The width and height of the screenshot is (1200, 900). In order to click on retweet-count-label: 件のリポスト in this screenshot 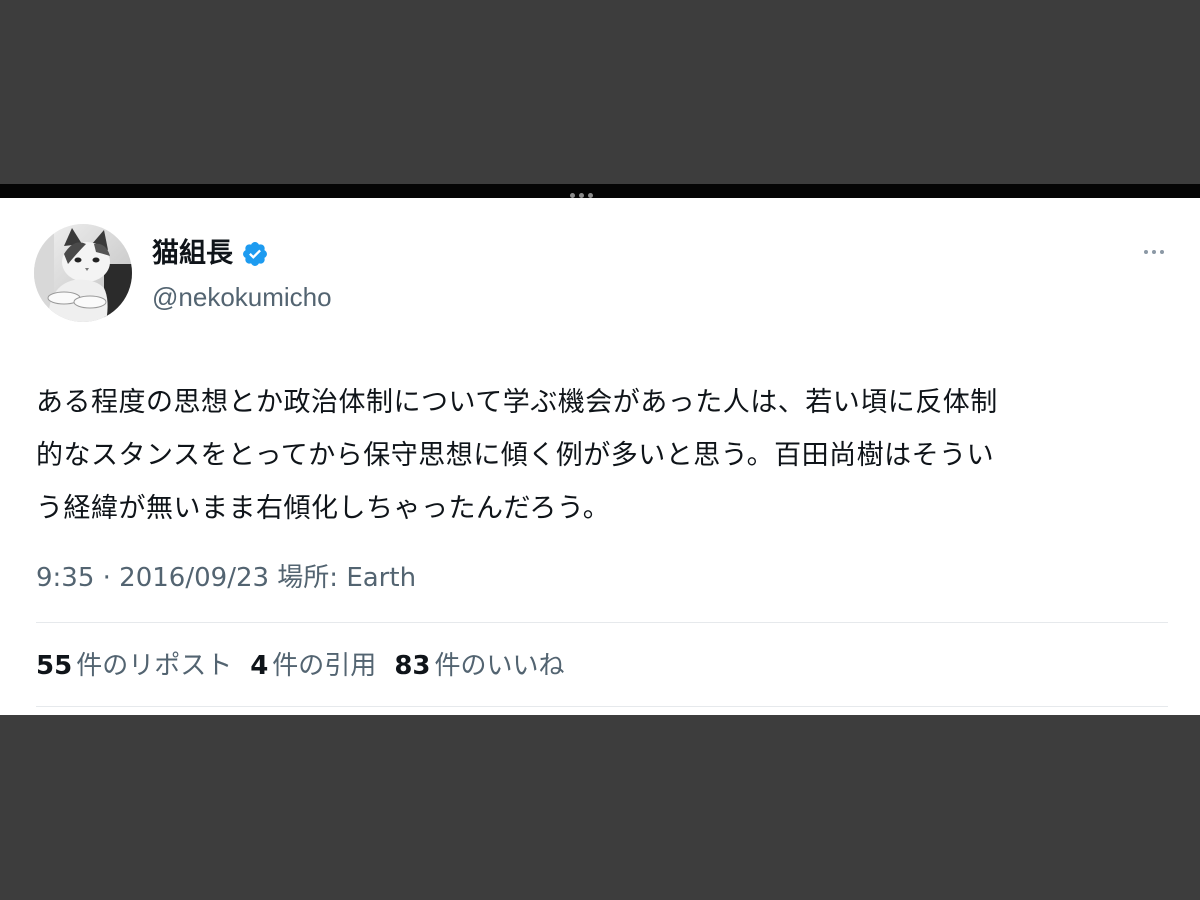, I will do `click(154, 666)`.